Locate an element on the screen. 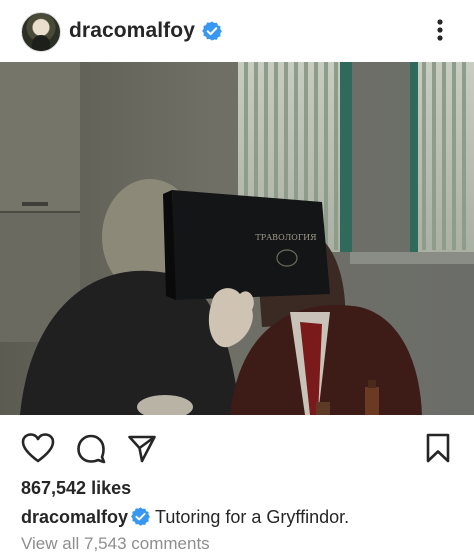 The width and height of the screenshot is (474, 556). profile-avatar is located at coordinates (41, 32).